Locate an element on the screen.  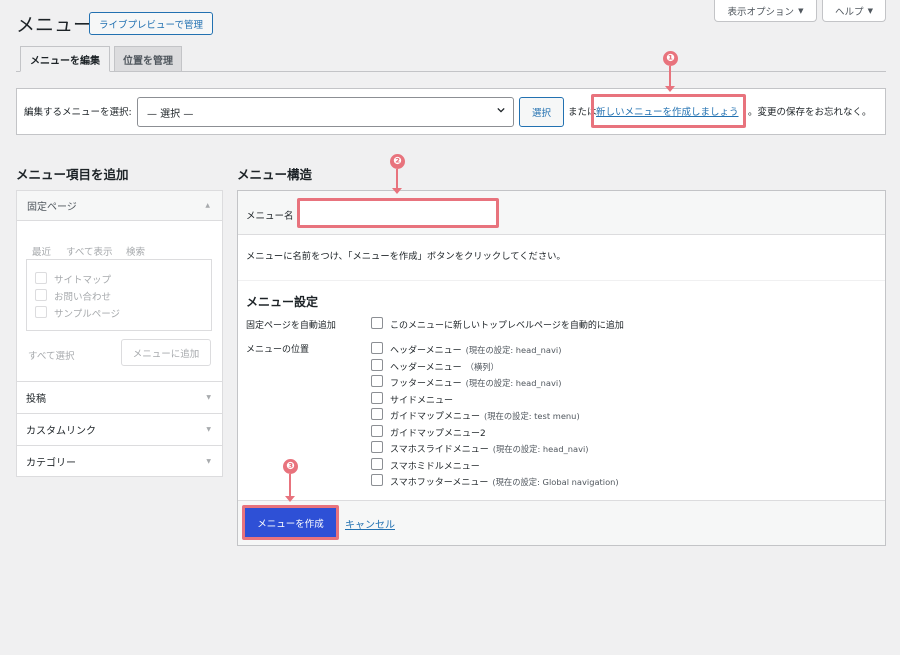
help-label: ヘルプ is located at coordinates (849, 12).